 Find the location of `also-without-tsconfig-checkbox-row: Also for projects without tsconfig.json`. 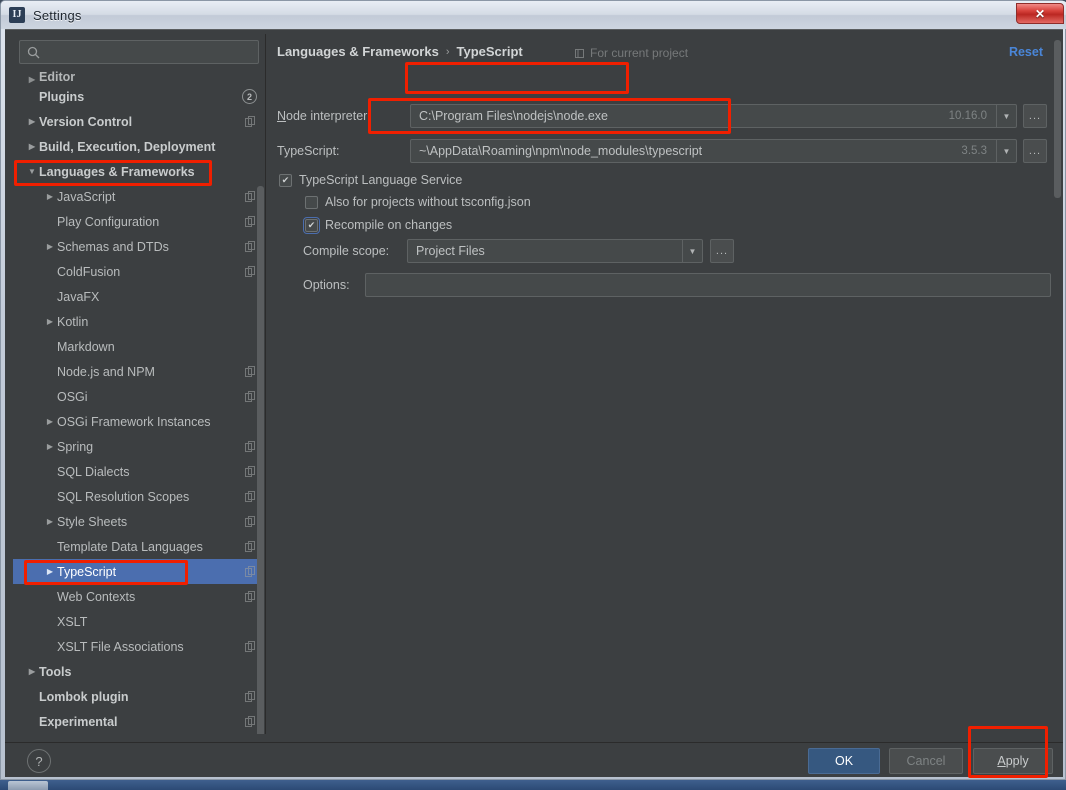

also-without-tsconfig-checkbox-row: Also for projects without tsconfig.json is located at coordinates (418, 202).